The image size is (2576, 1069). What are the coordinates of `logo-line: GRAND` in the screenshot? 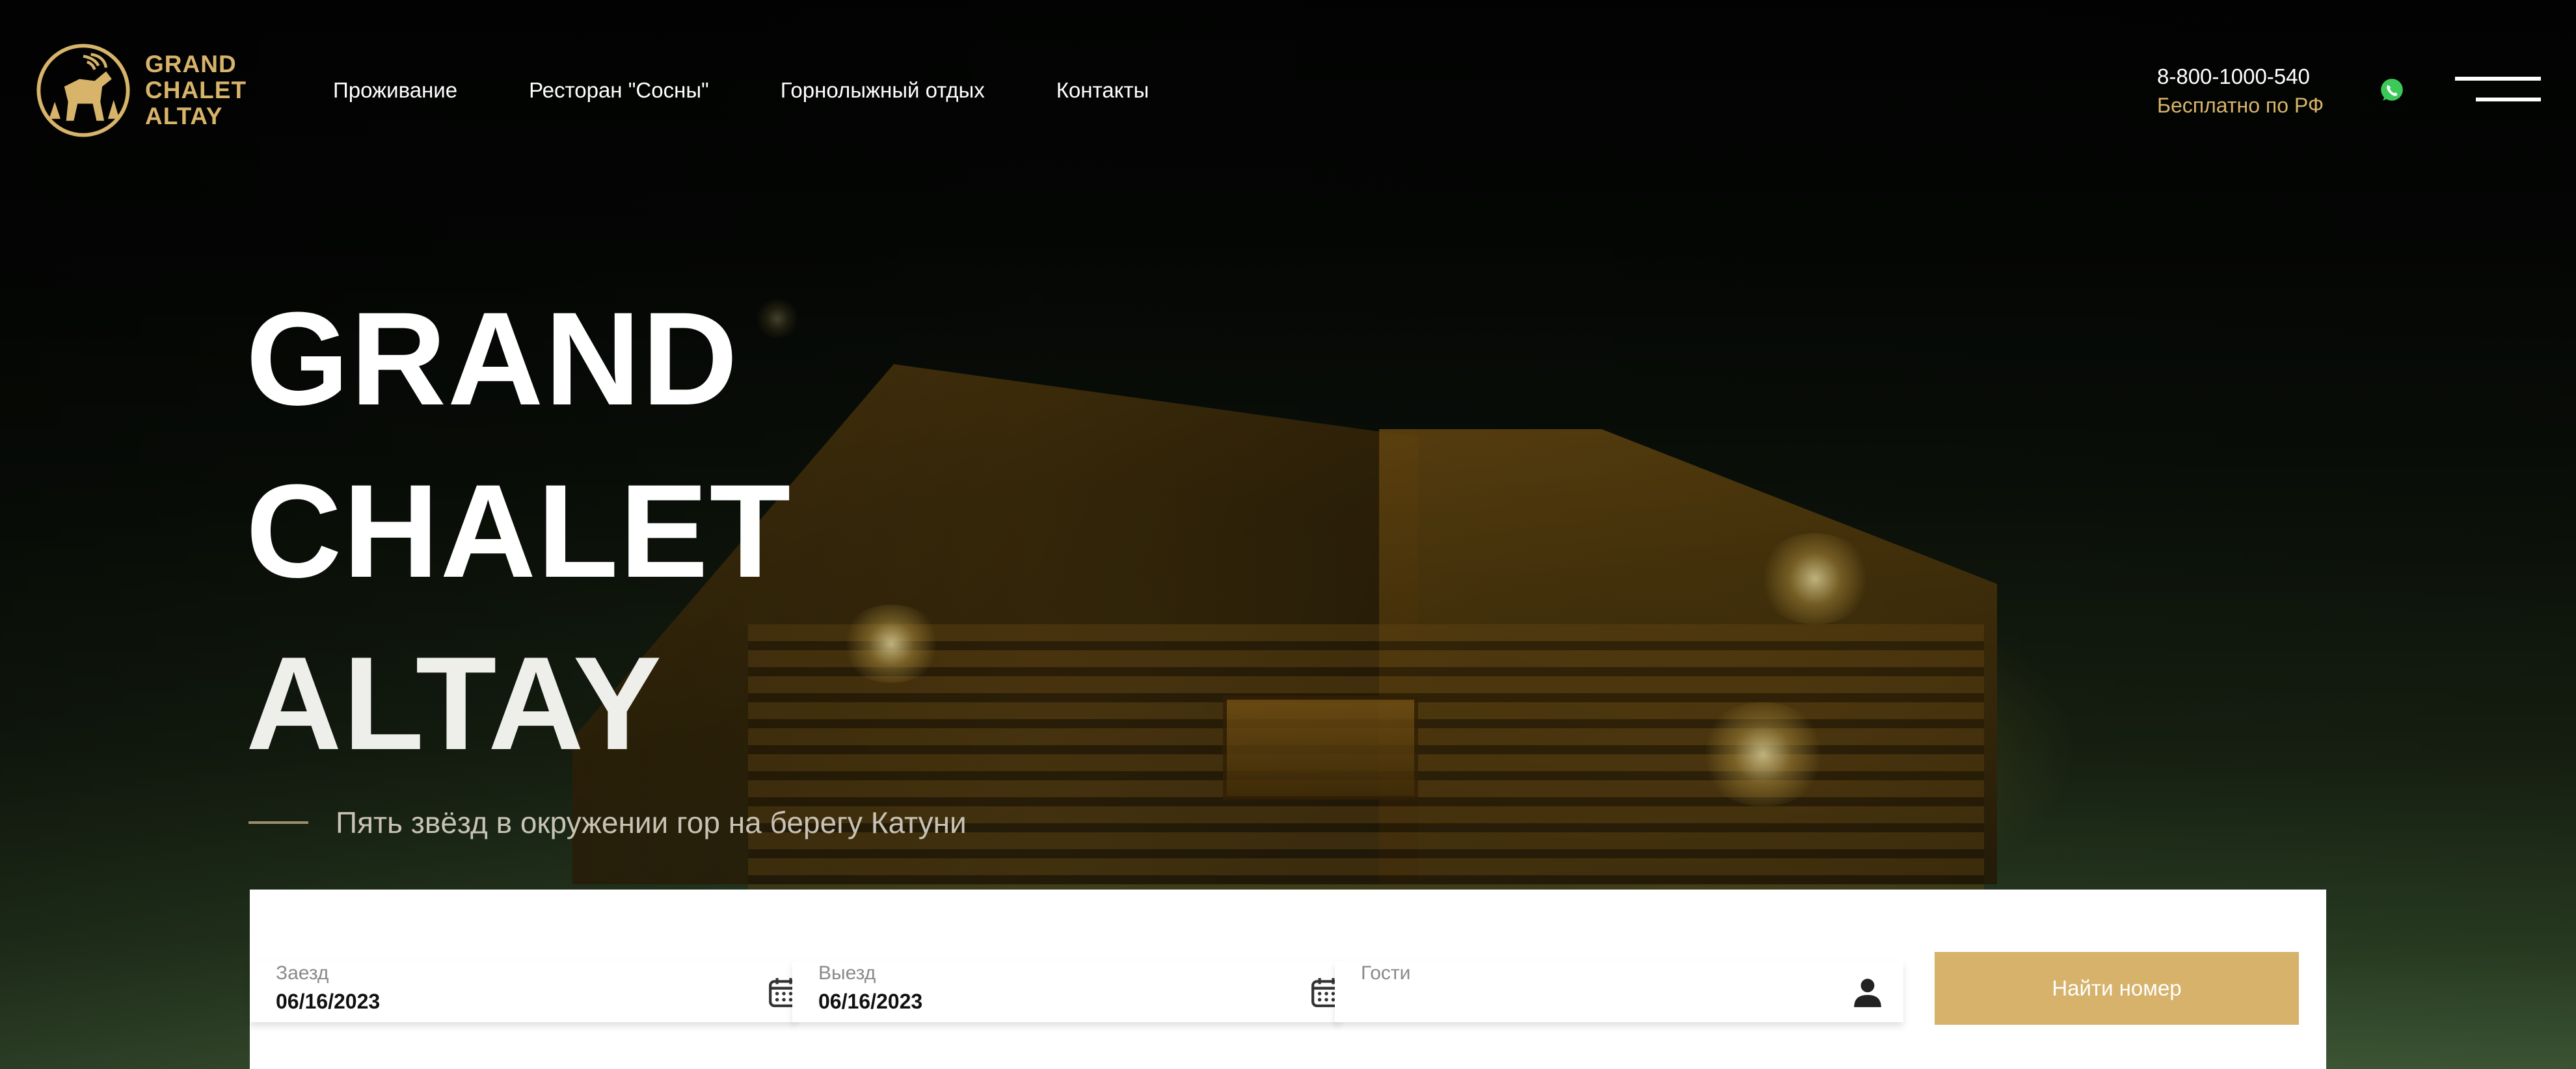 It's located at (191, 64).